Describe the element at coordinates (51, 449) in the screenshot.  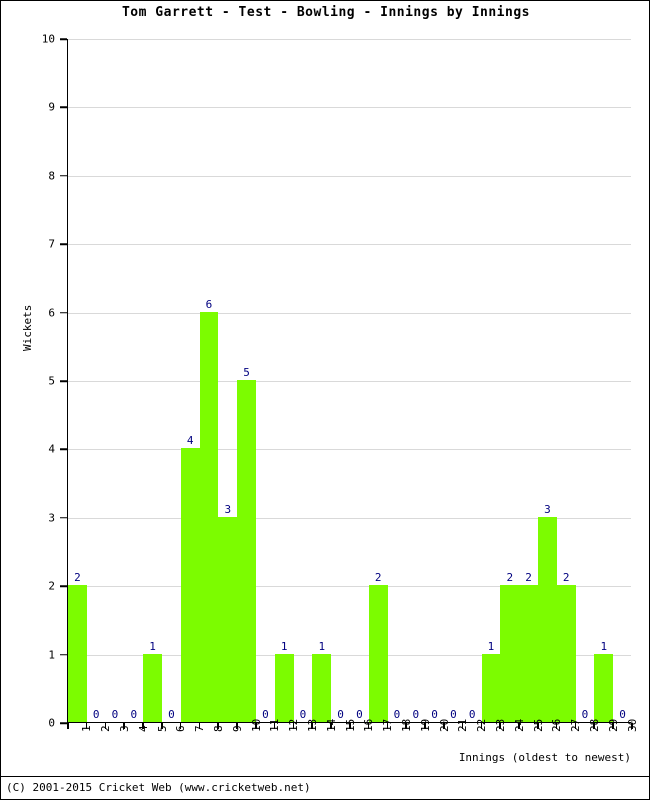
I see `y-tick-label: 4` at that location.